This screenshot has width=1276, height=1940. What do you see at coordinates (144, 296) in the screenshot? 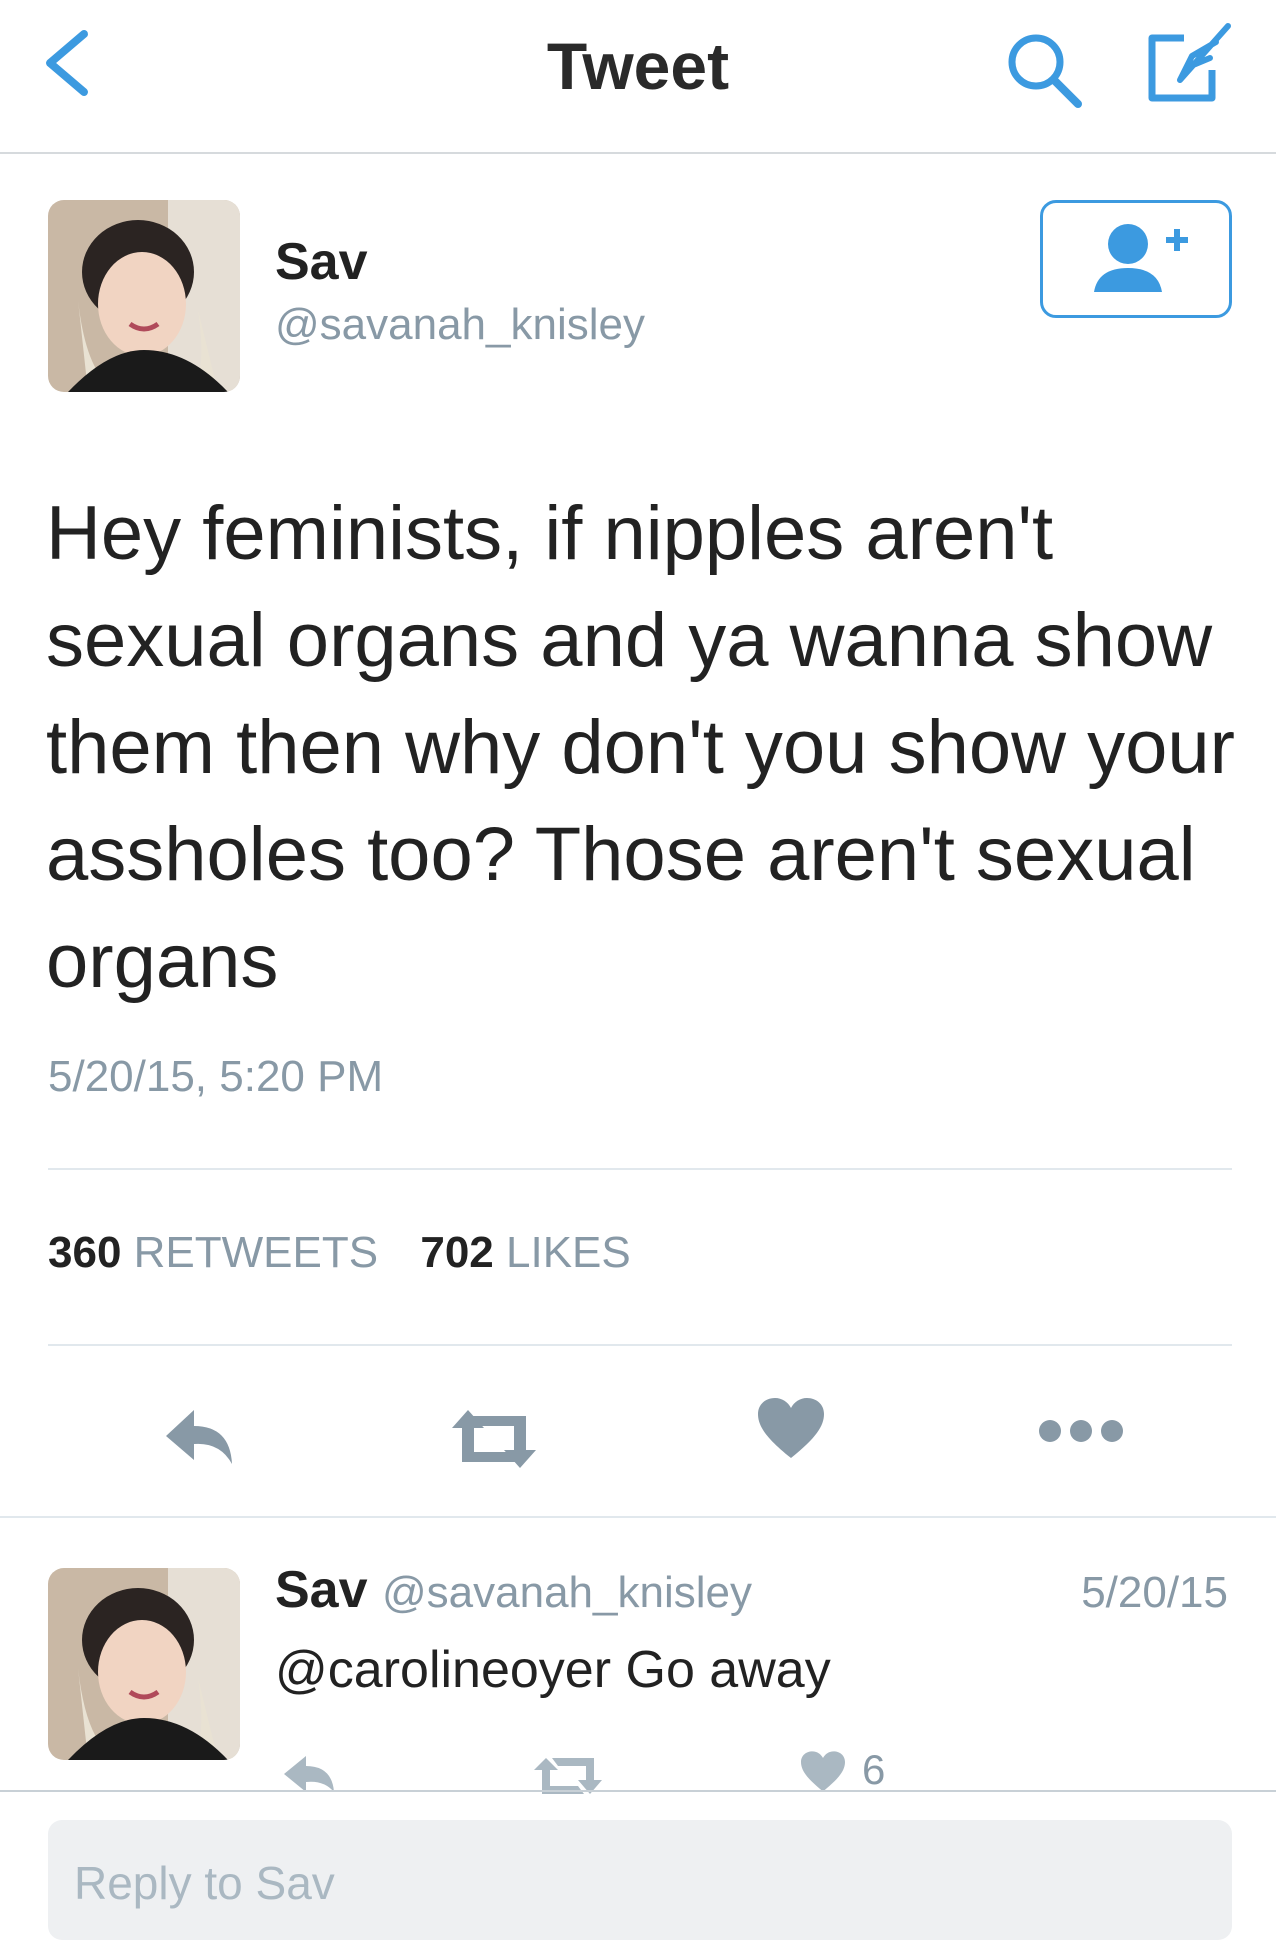
I see `author-avatar` at bounding box center [144, 296].